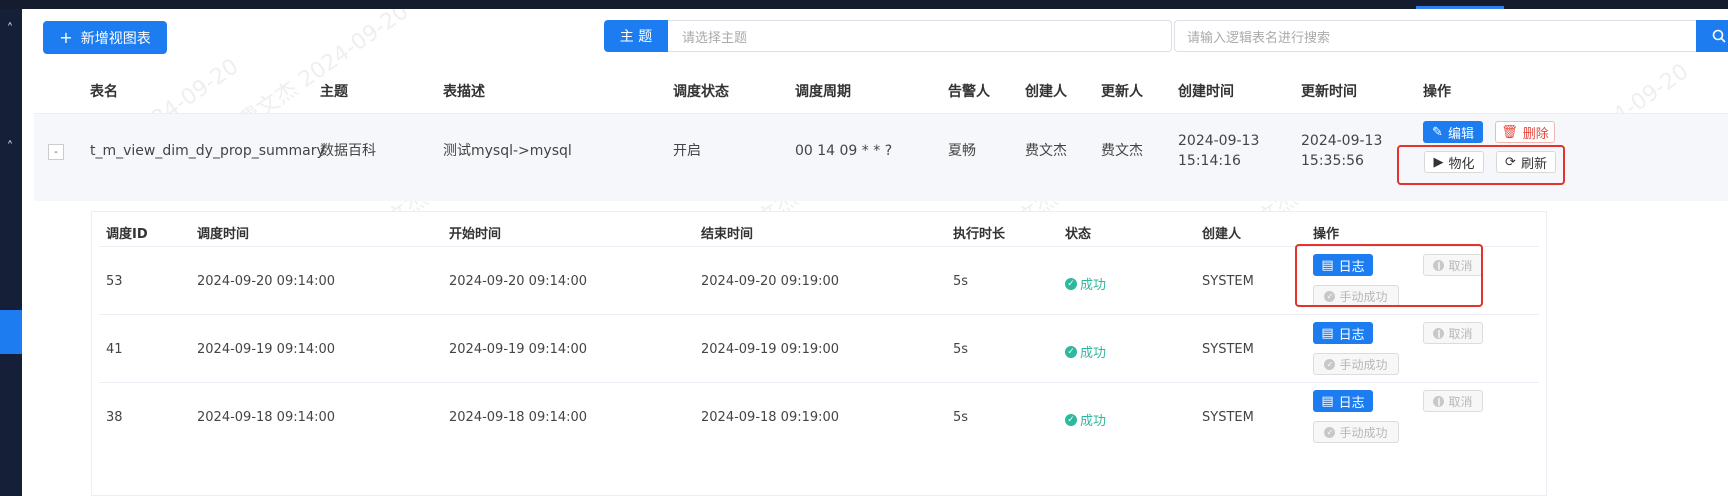 This screenshot has height=496, width=1728. I want to click on highlight-box-row-actions, so click(1481, 165).